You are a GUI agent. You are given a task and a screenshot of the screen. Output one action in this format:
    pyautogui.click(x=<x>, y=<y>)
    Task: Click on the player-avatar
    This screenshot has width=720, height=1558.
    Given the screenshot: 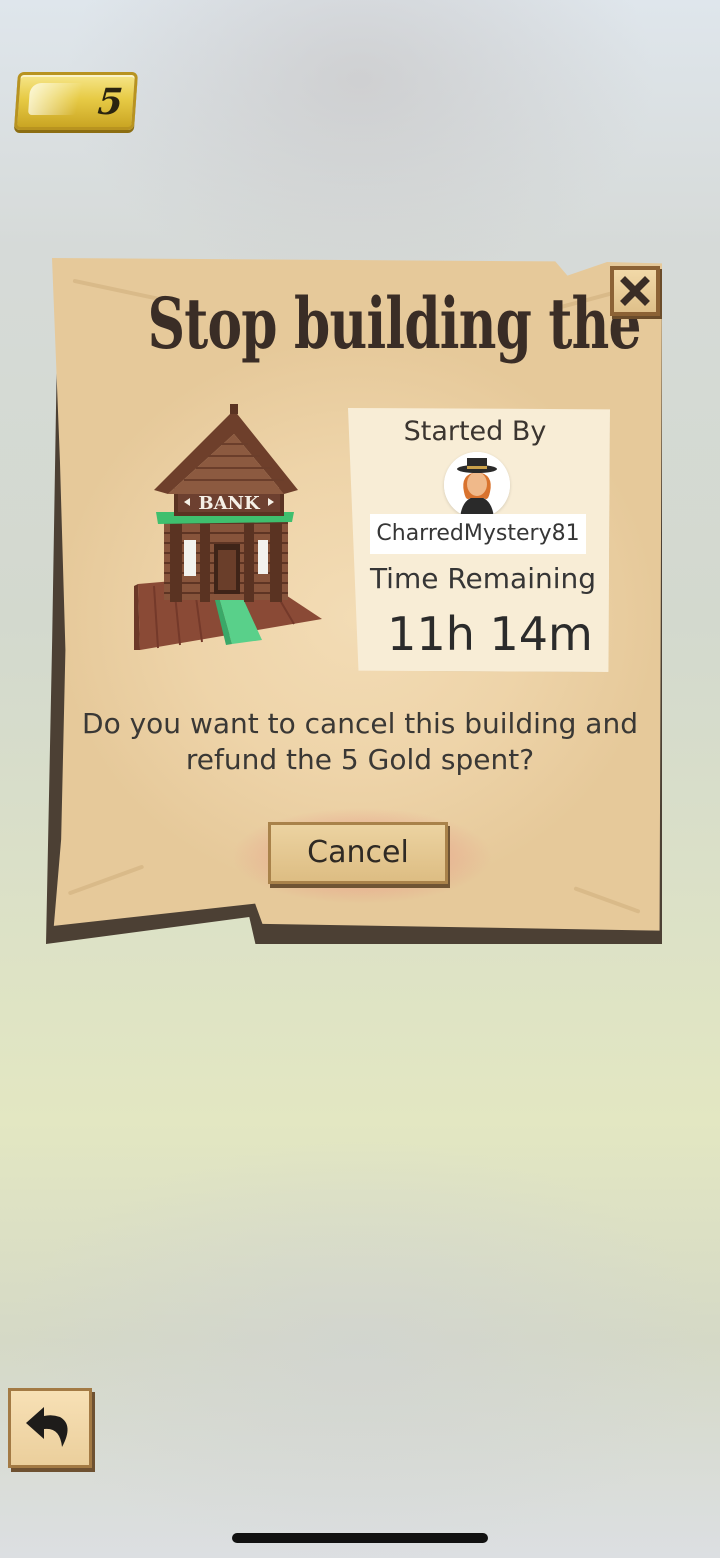 What is the action you would take?
    pyautogui.click(x=477, y=485)
    